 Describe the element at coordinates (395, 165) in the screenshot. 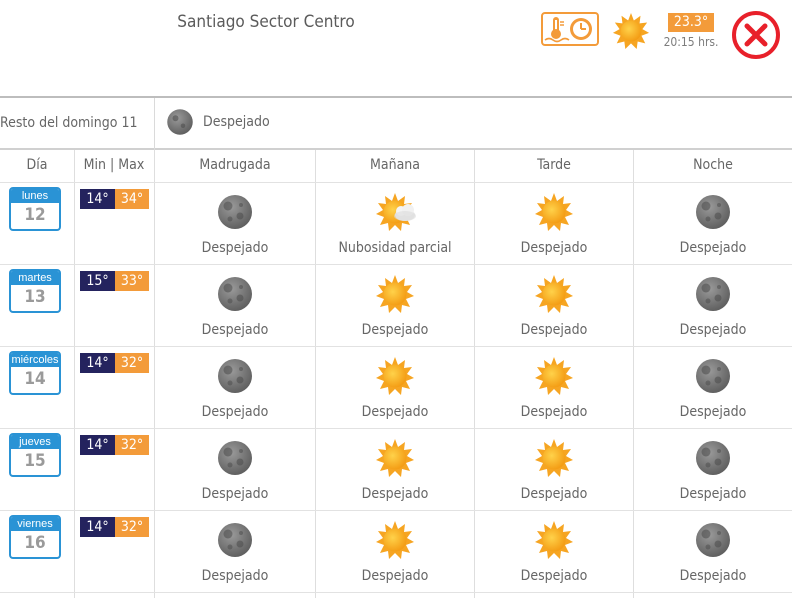

I see `column-header-manana: Mañana` at that location.